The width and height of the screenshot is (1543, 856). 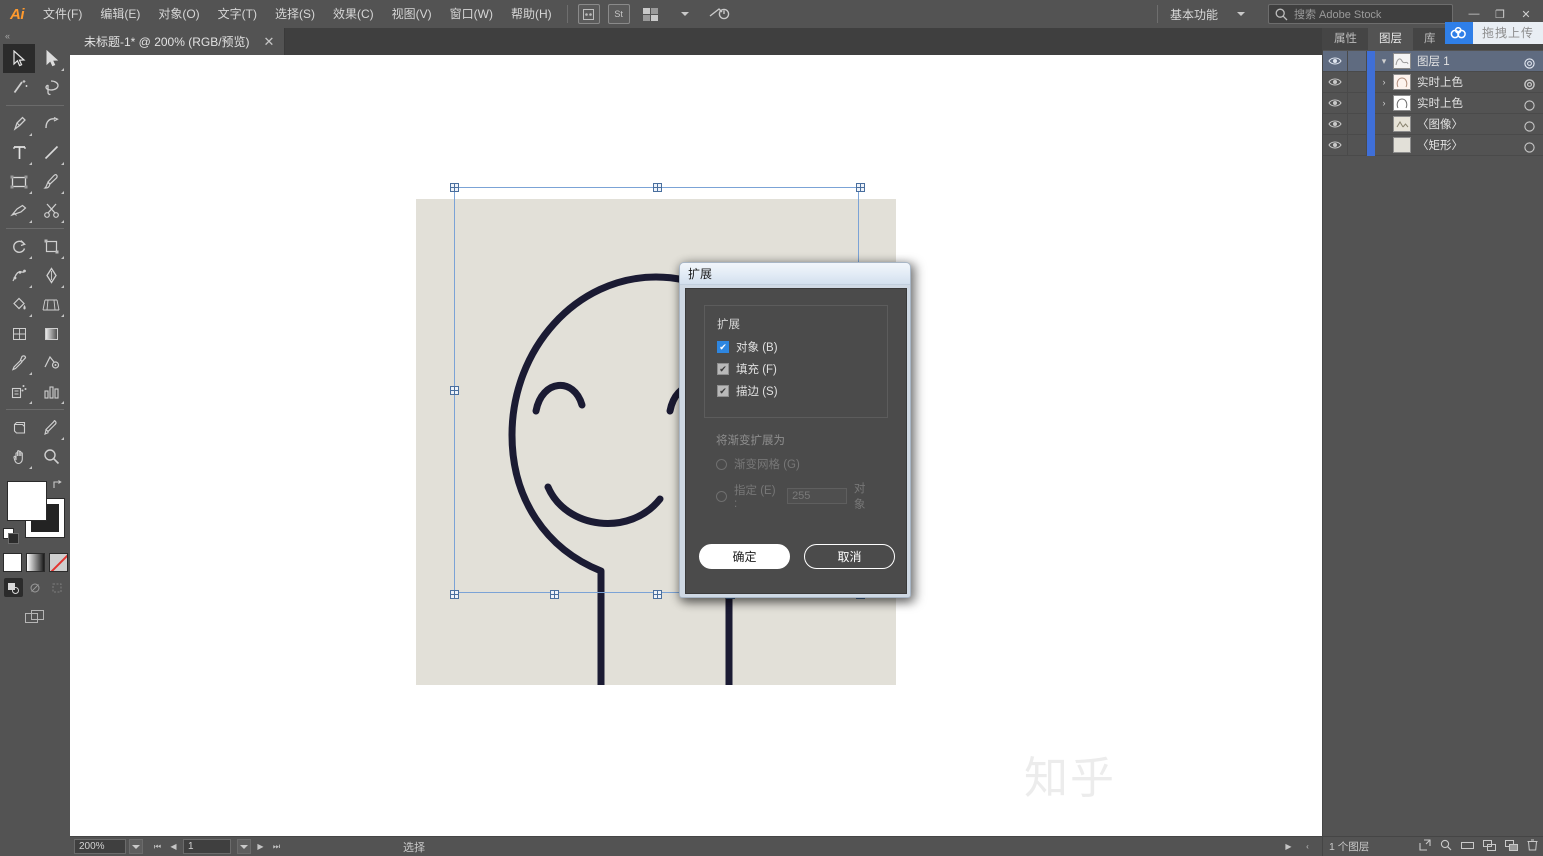 I want to click on layer-row: 〈矩形〉, so click(x=1433, y=146).